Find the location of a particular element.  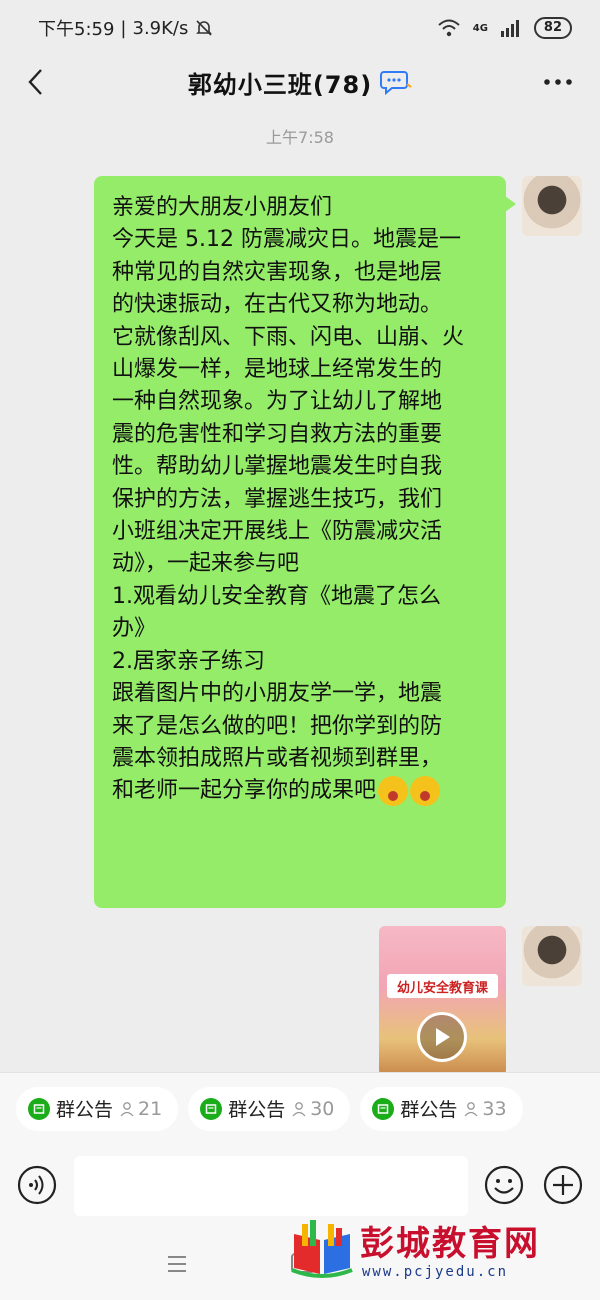

status-time: 下午5:59 is located at coordinates (76, 29).